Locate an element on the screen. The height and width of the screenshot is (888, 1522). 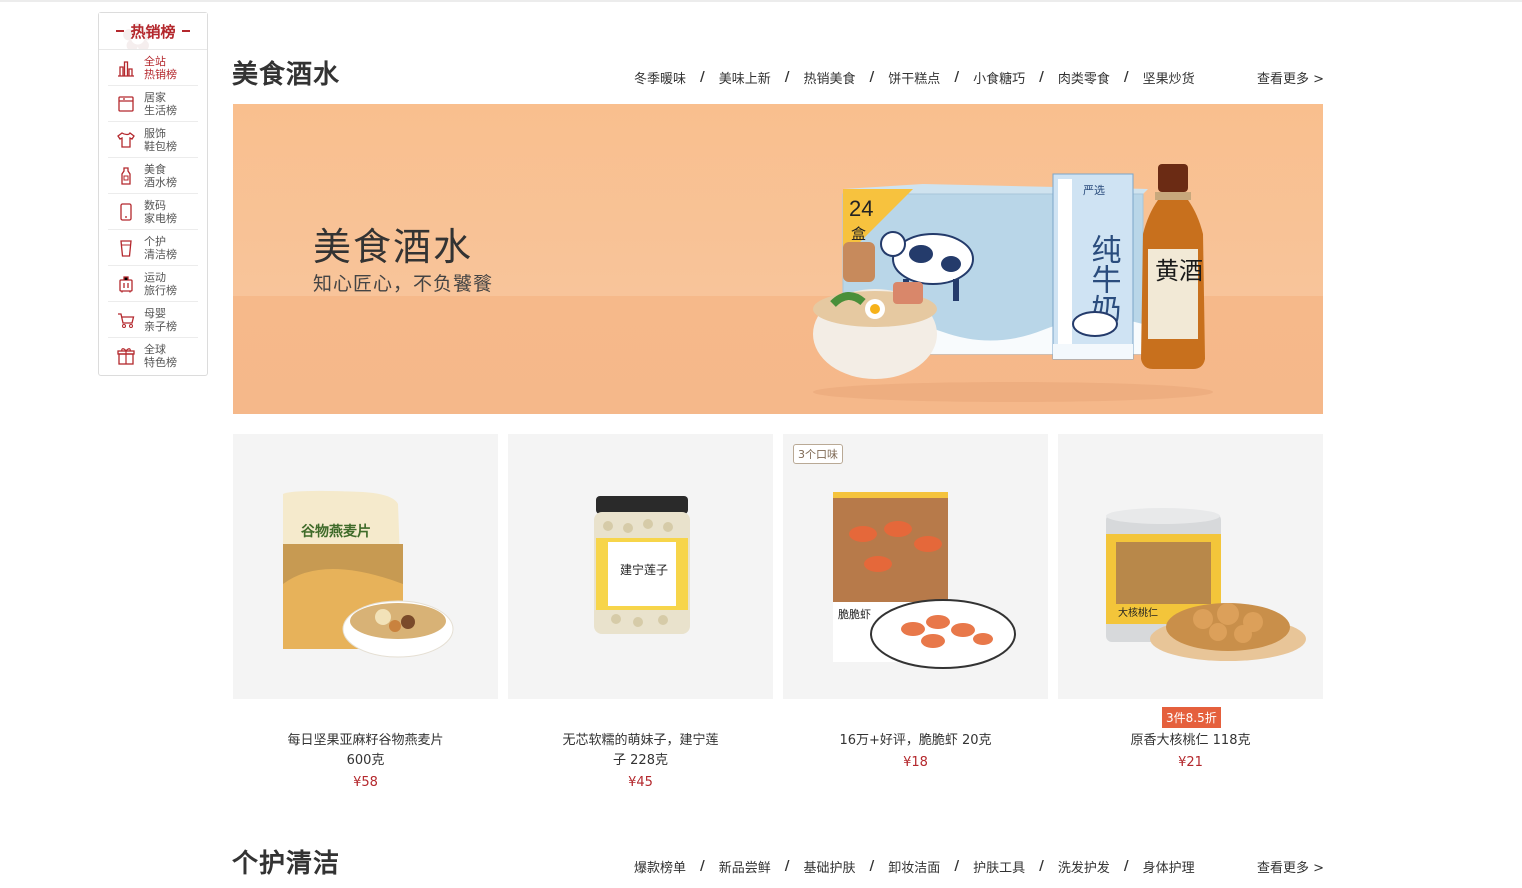
sidebar-item-6: 运动 旅行榜 is located at coordinates (153, 284).